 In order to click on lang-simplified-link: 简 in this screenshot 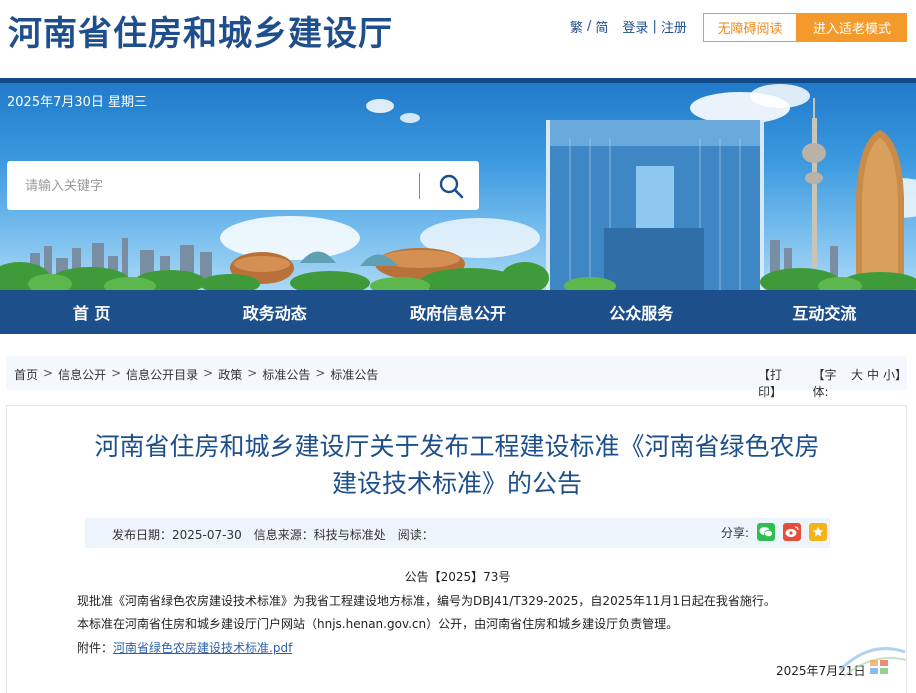, I will do `click(601, 26)`.